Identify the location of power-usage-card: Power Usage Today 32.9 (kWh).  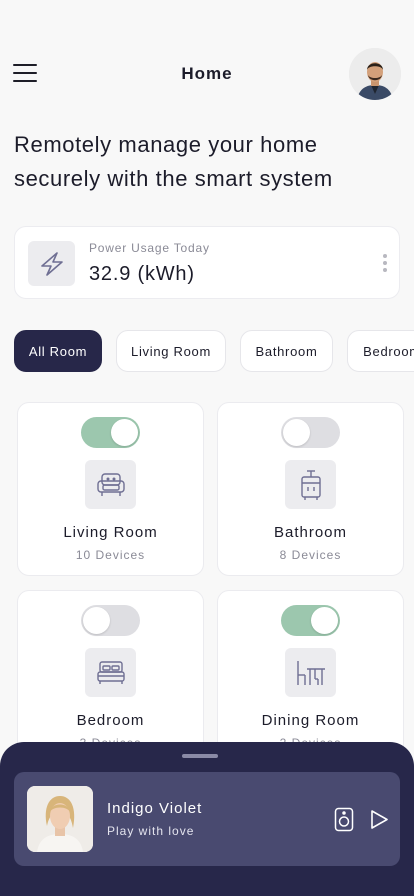
(207, 262).